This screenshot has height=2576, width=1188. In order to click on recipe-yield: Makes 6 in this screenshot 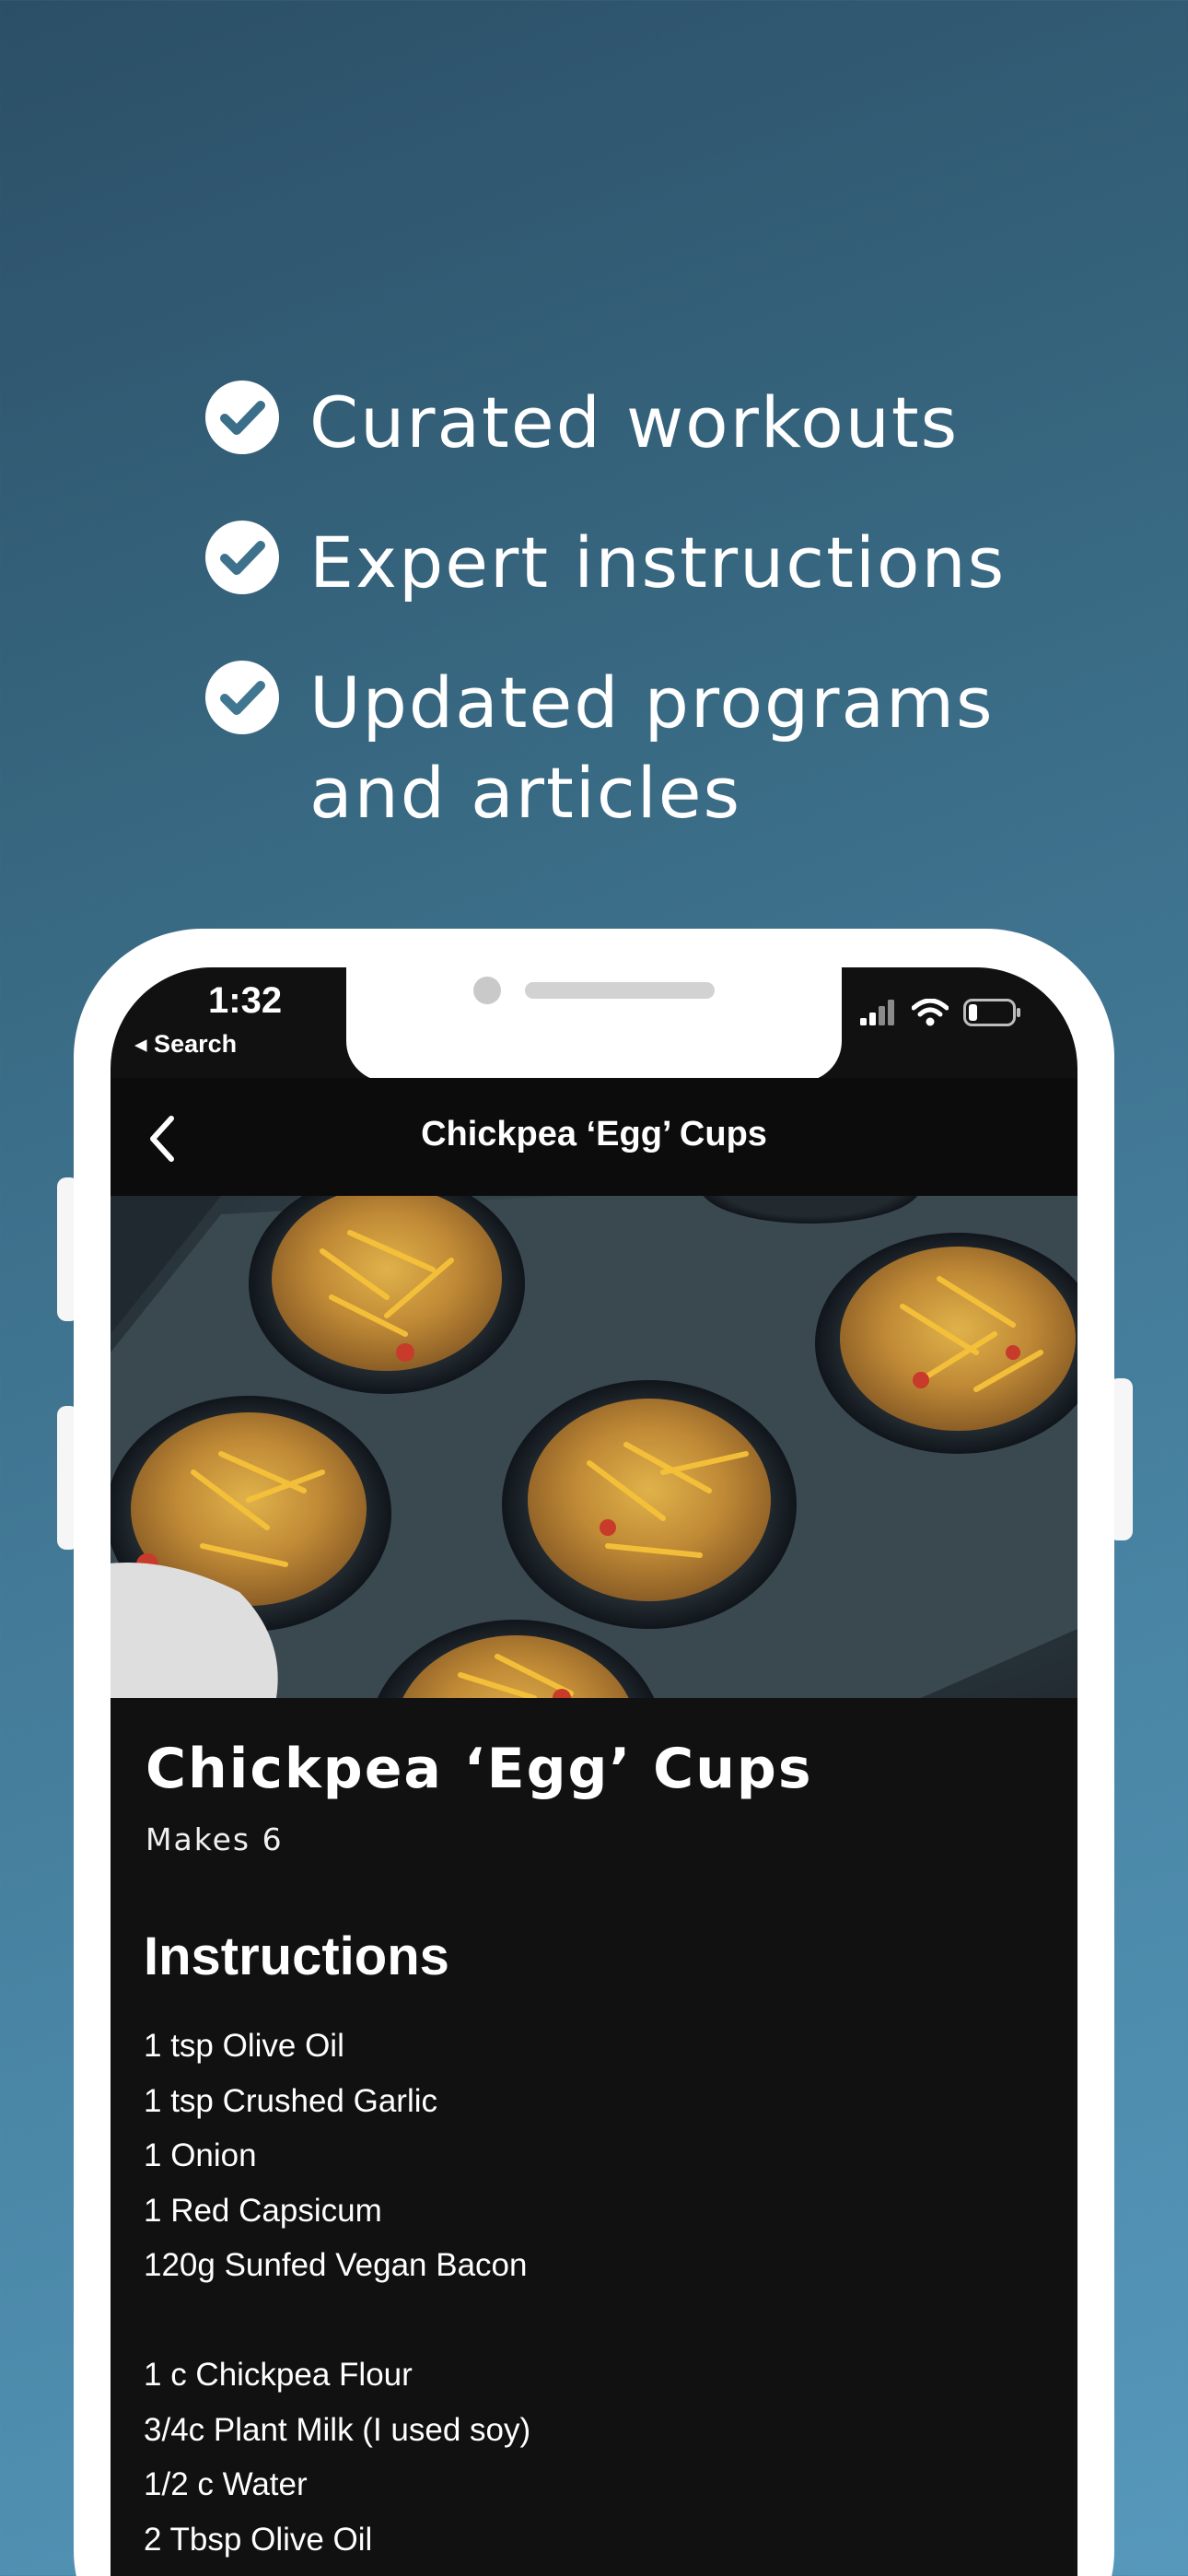, I will do `click(215, 1839)`.